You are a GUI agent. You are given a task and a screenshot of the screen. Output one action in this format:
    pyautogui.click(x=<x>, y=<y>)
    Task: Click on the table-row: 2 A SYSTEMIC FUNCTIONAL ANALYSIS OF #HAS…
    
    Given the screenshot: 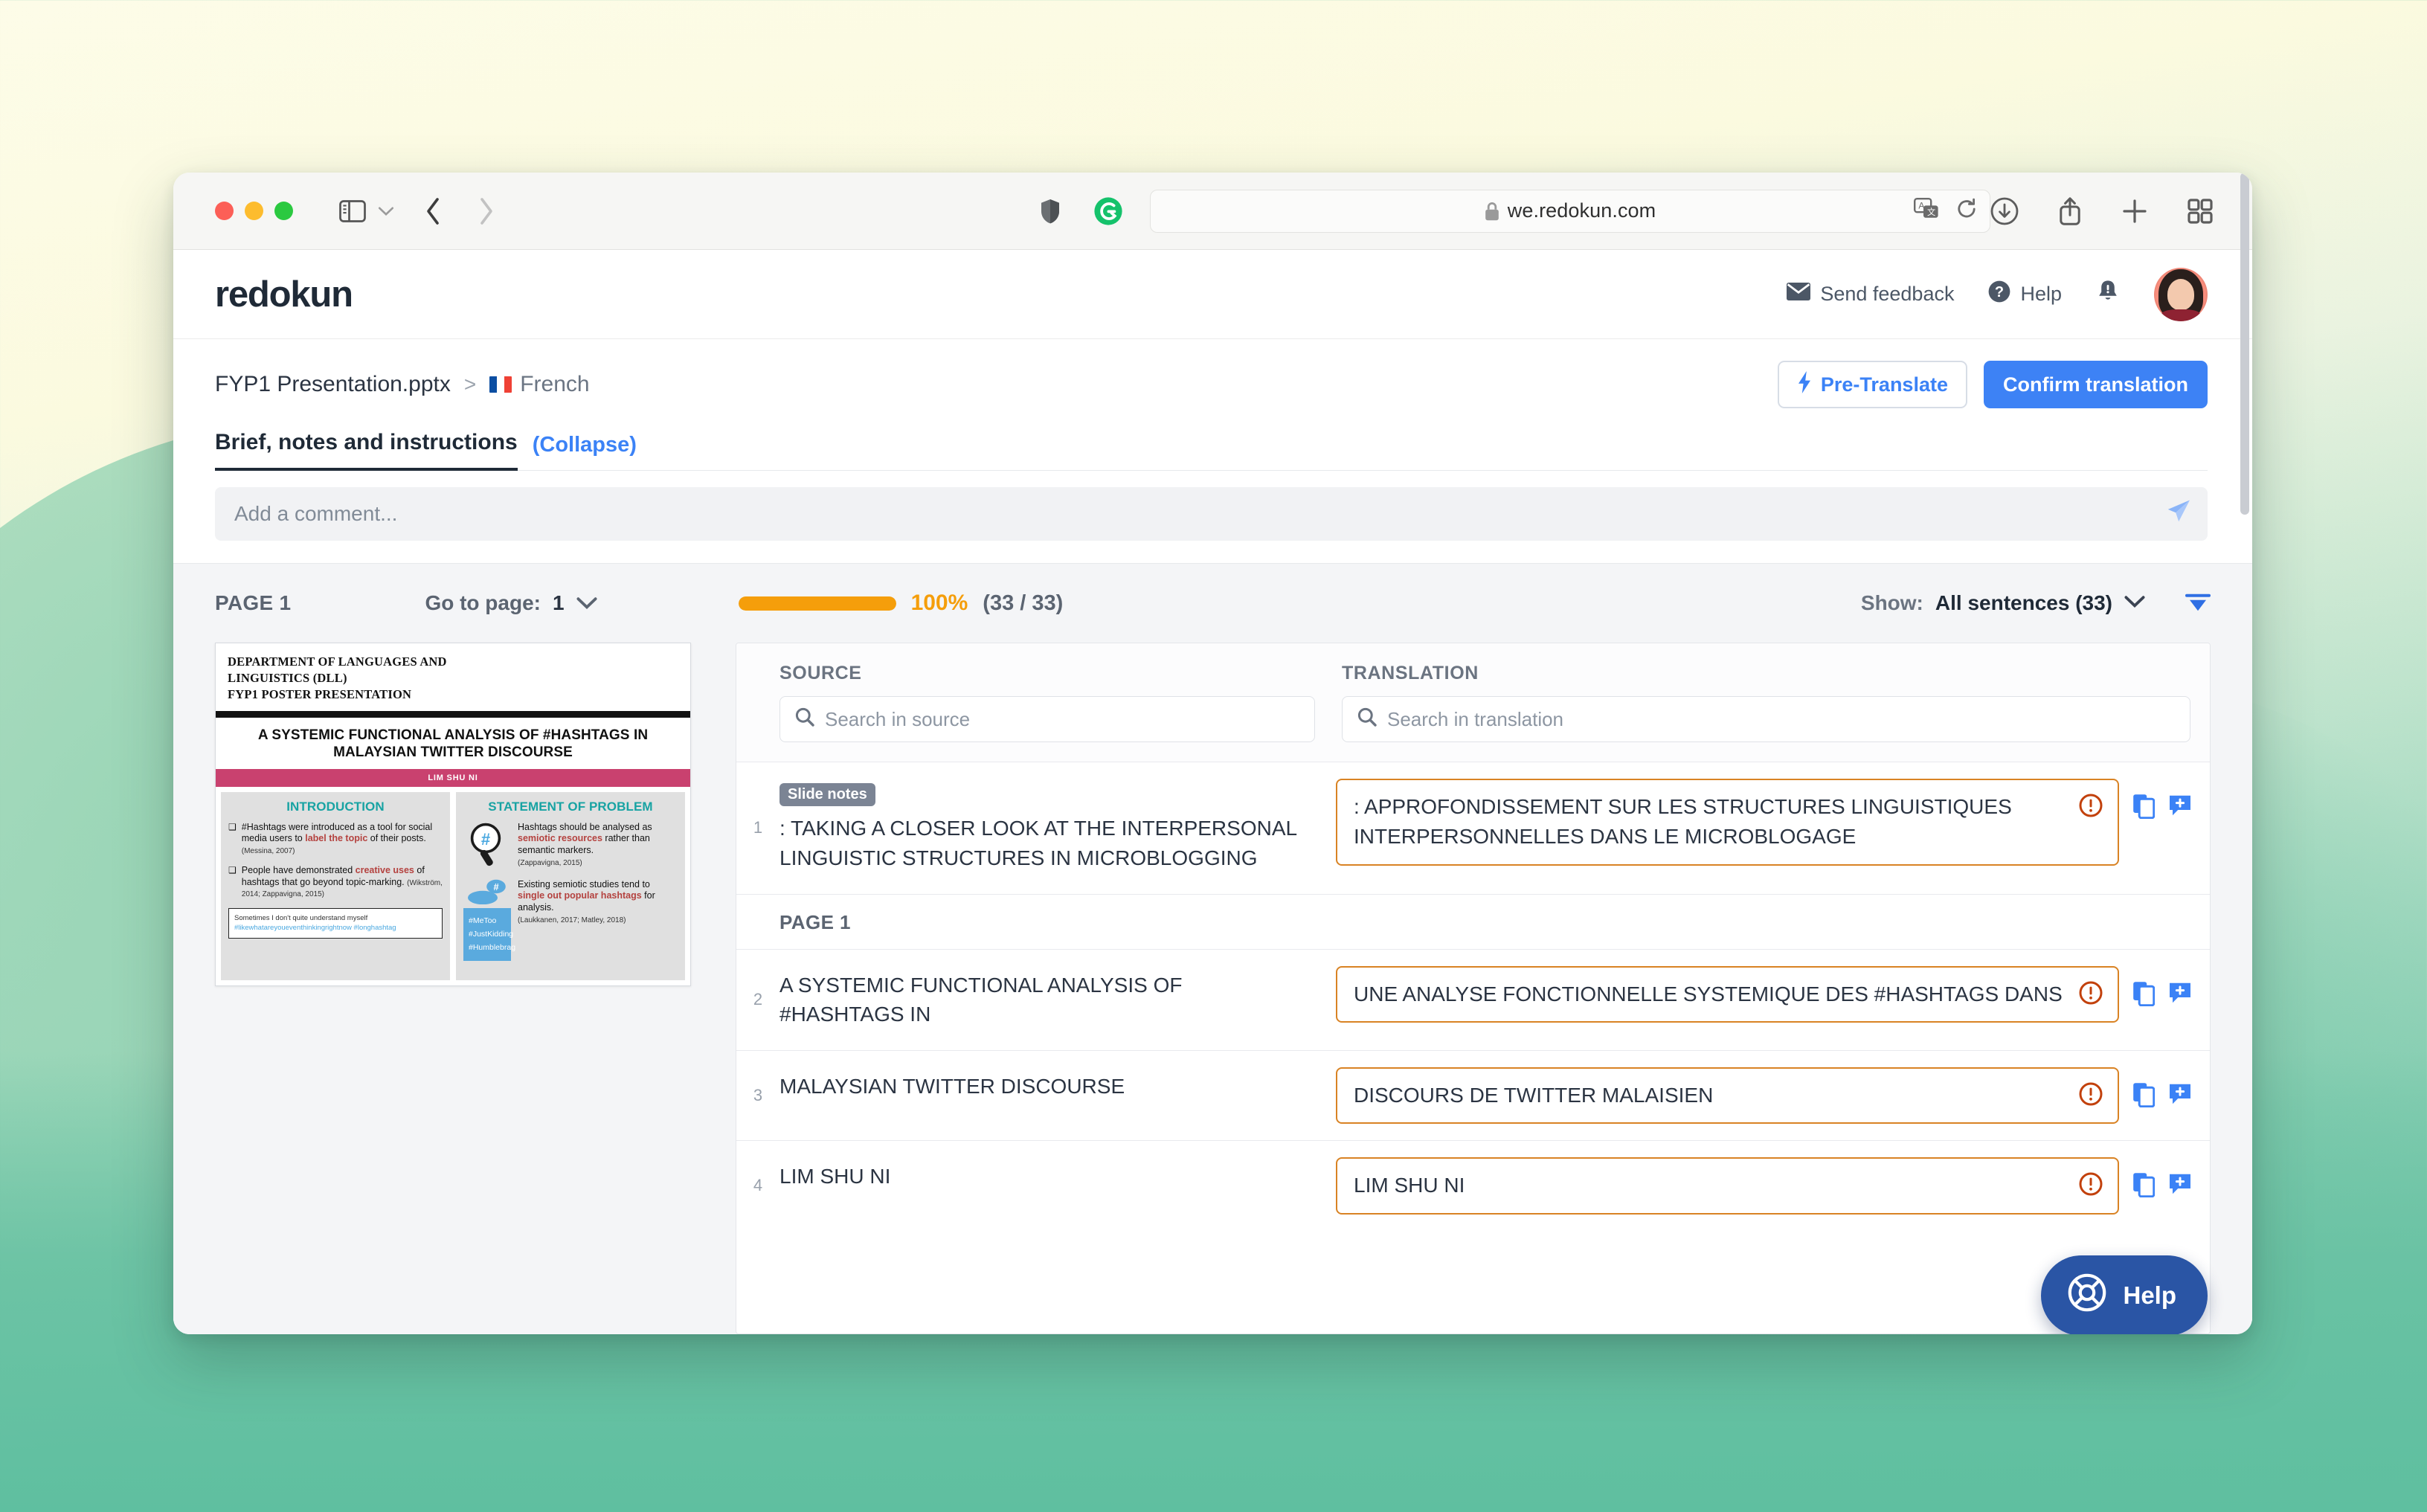 What is the action you would take?
    pyautogui.click(x=1473, y=999)
    